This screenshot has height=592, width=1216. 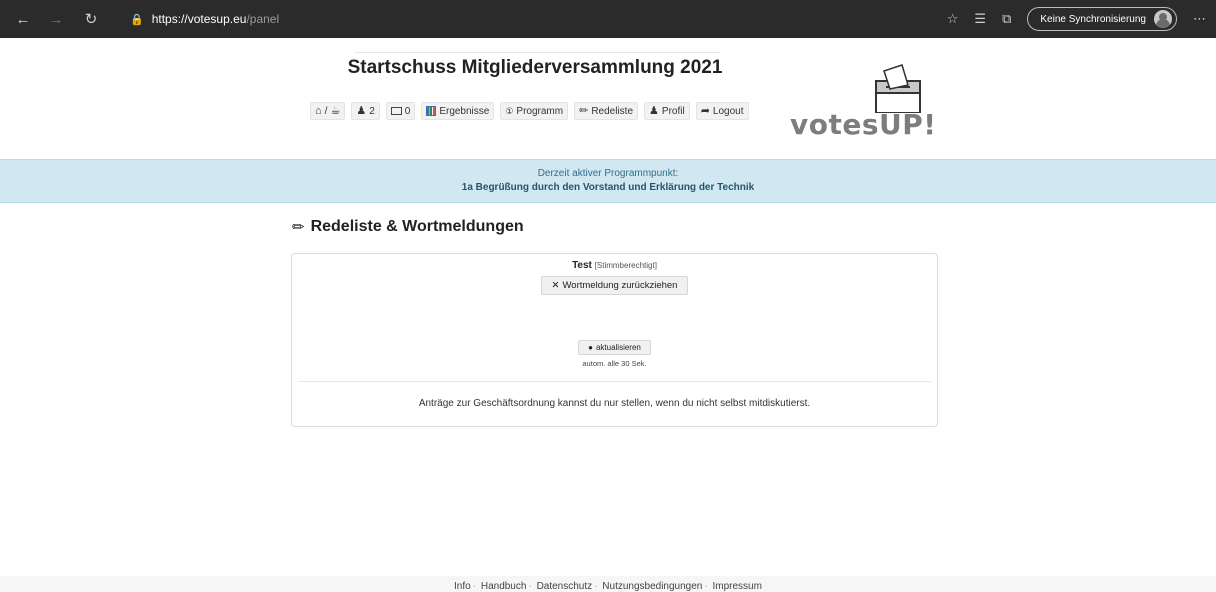 I want to click on favorites-list-icon: ☰, so click(x=980, y=19).